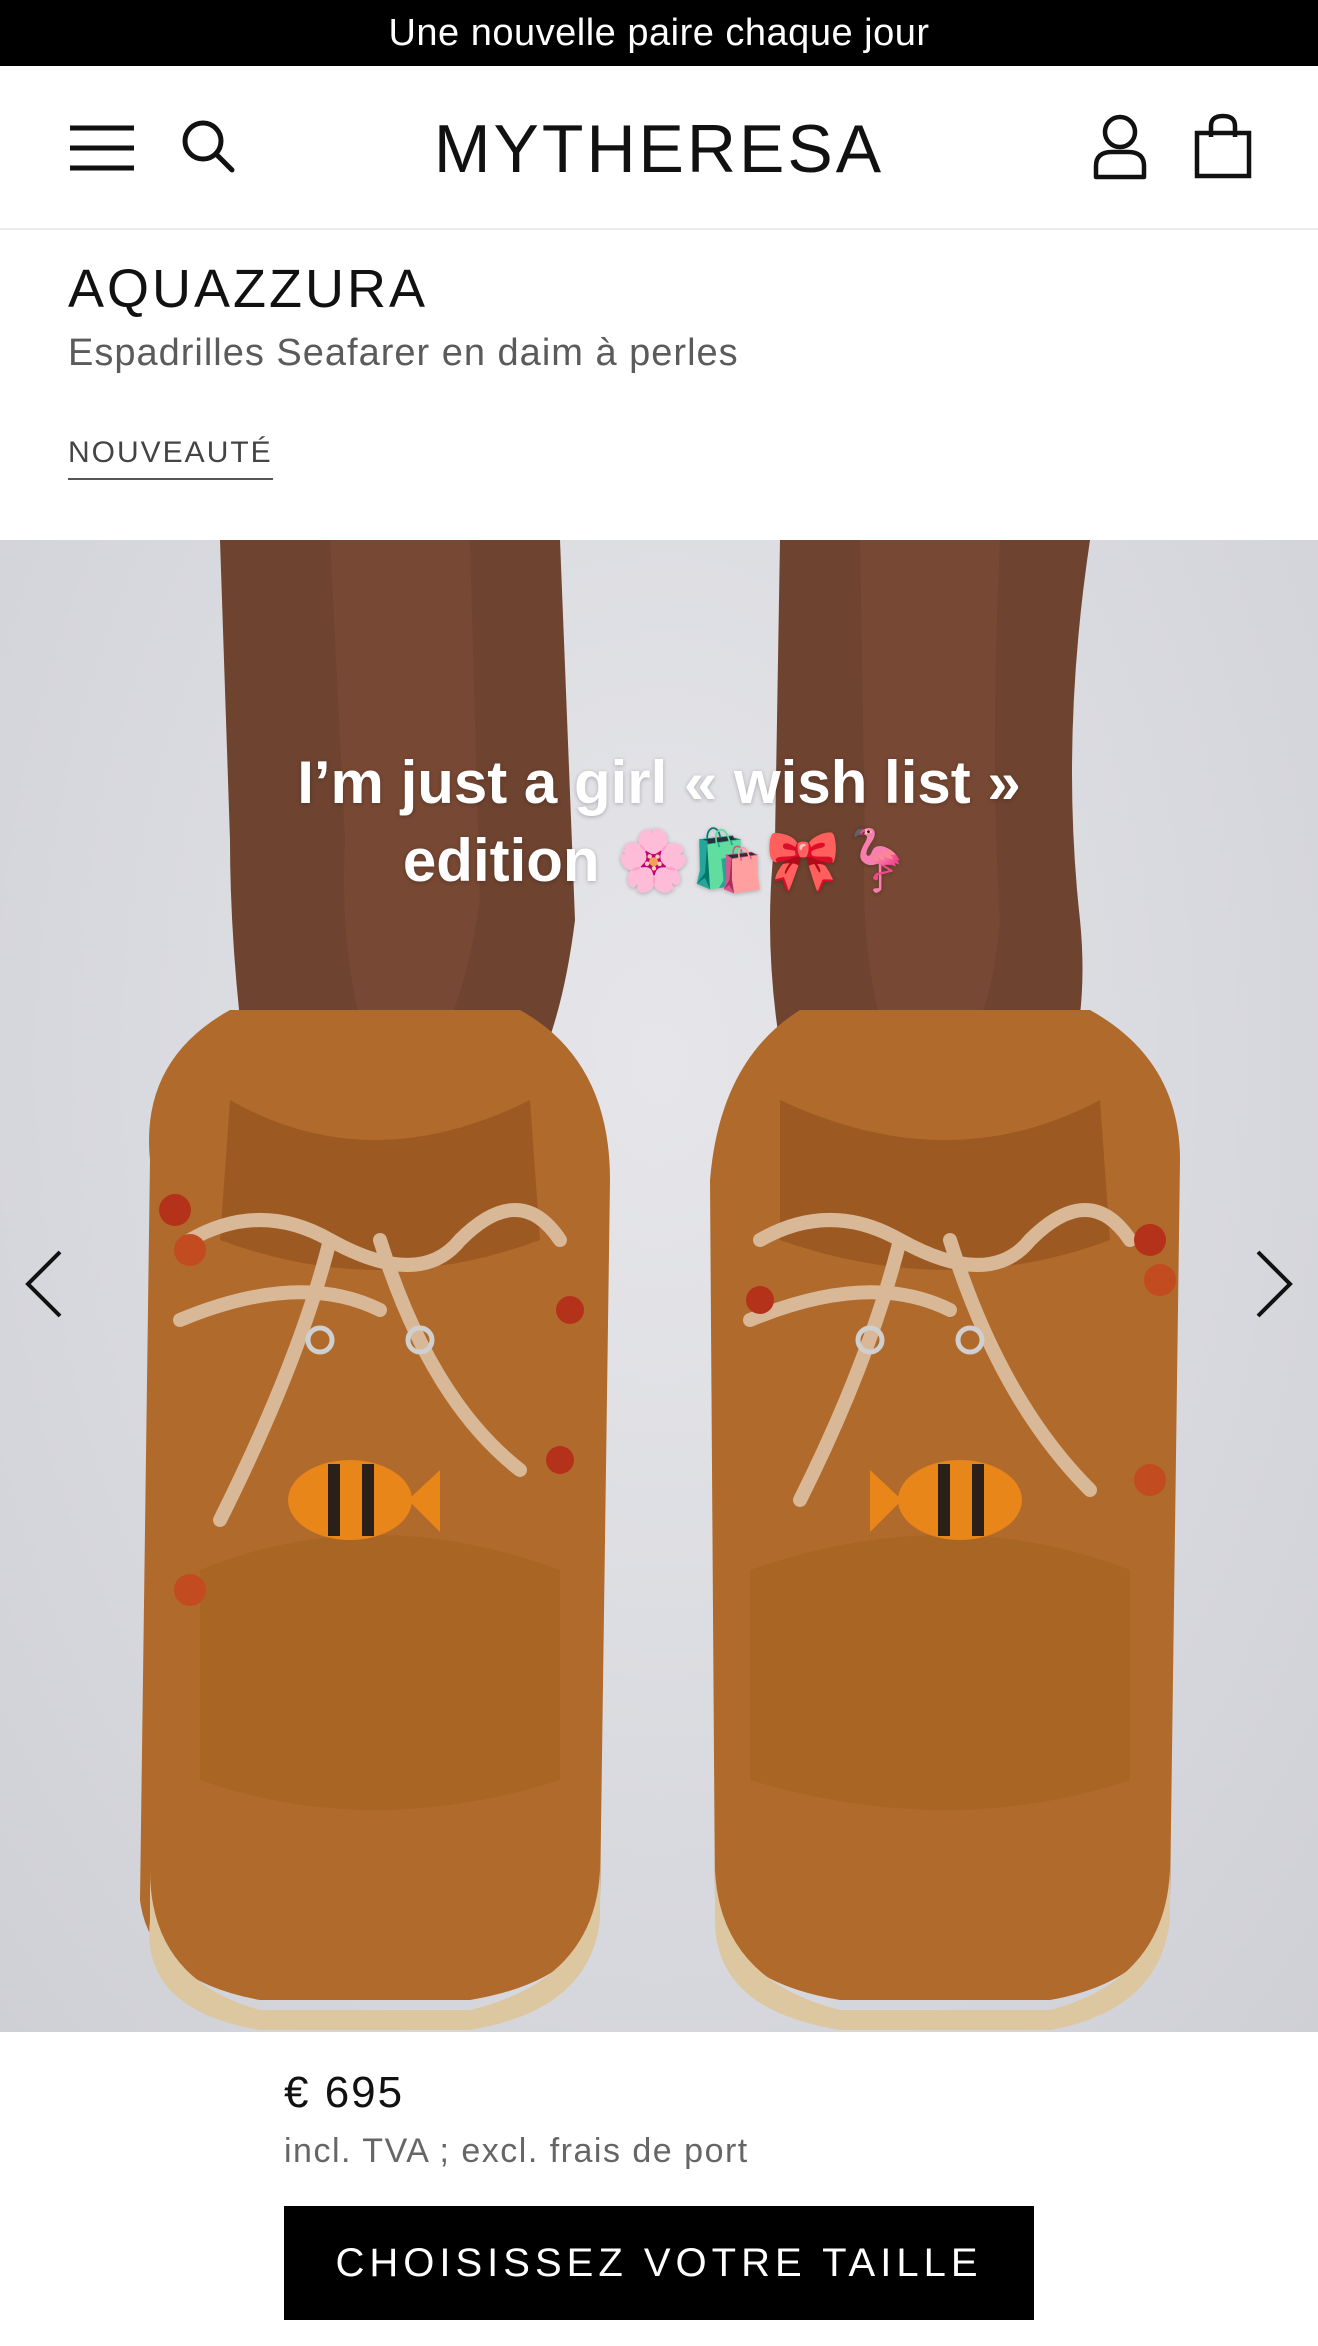 The image size is (1318, 2346). What do you see at coordinates (344, 2092) in the screenshot?
I see `product-price: € 695` at bounding box center [344, 2092].